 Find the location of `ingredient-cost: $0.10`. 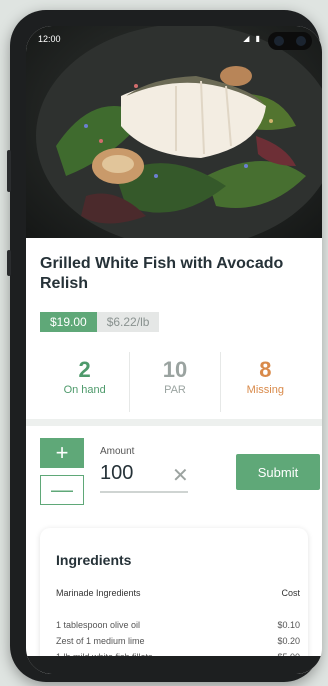

ingredient-cost: $0.10 is located at coordinates (288, 625).